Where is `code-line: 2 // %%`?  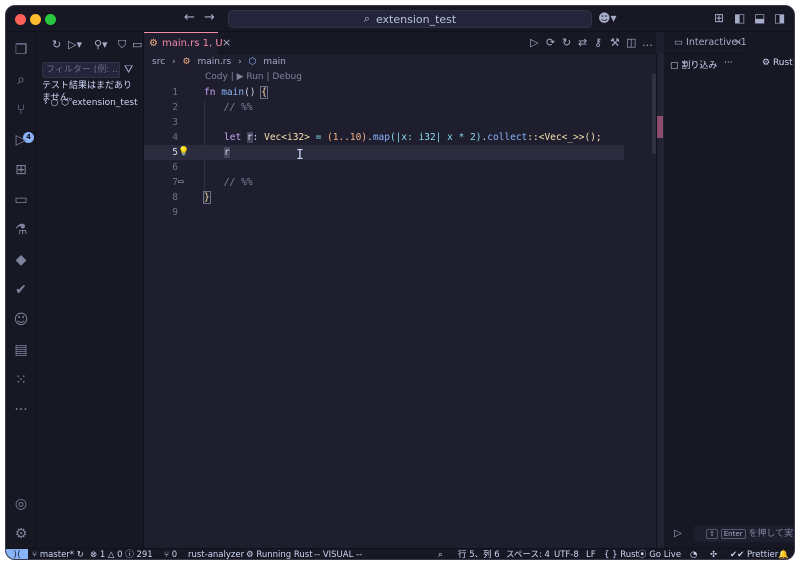 code-line: 2 // %% is located at coordinates (384, 107).